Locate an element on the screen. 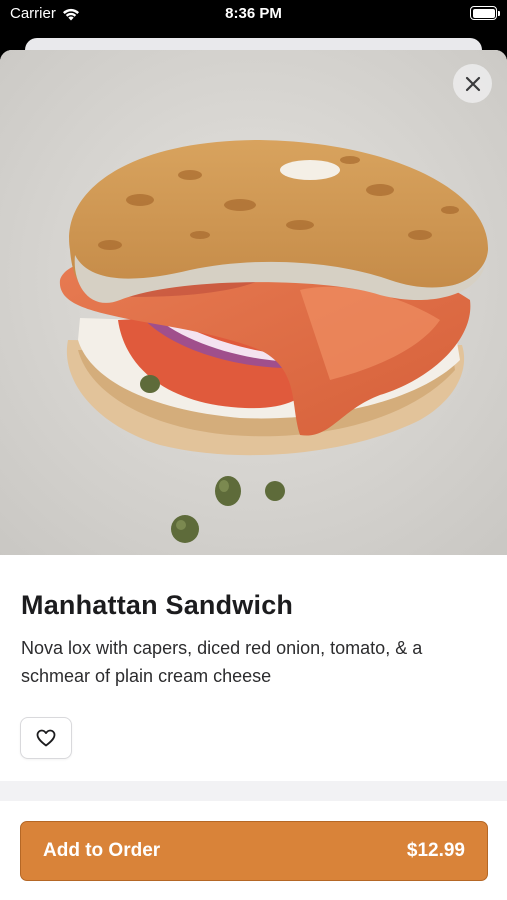 The image size is (507, 900). heart-icon is located at coordinates (46, 738).